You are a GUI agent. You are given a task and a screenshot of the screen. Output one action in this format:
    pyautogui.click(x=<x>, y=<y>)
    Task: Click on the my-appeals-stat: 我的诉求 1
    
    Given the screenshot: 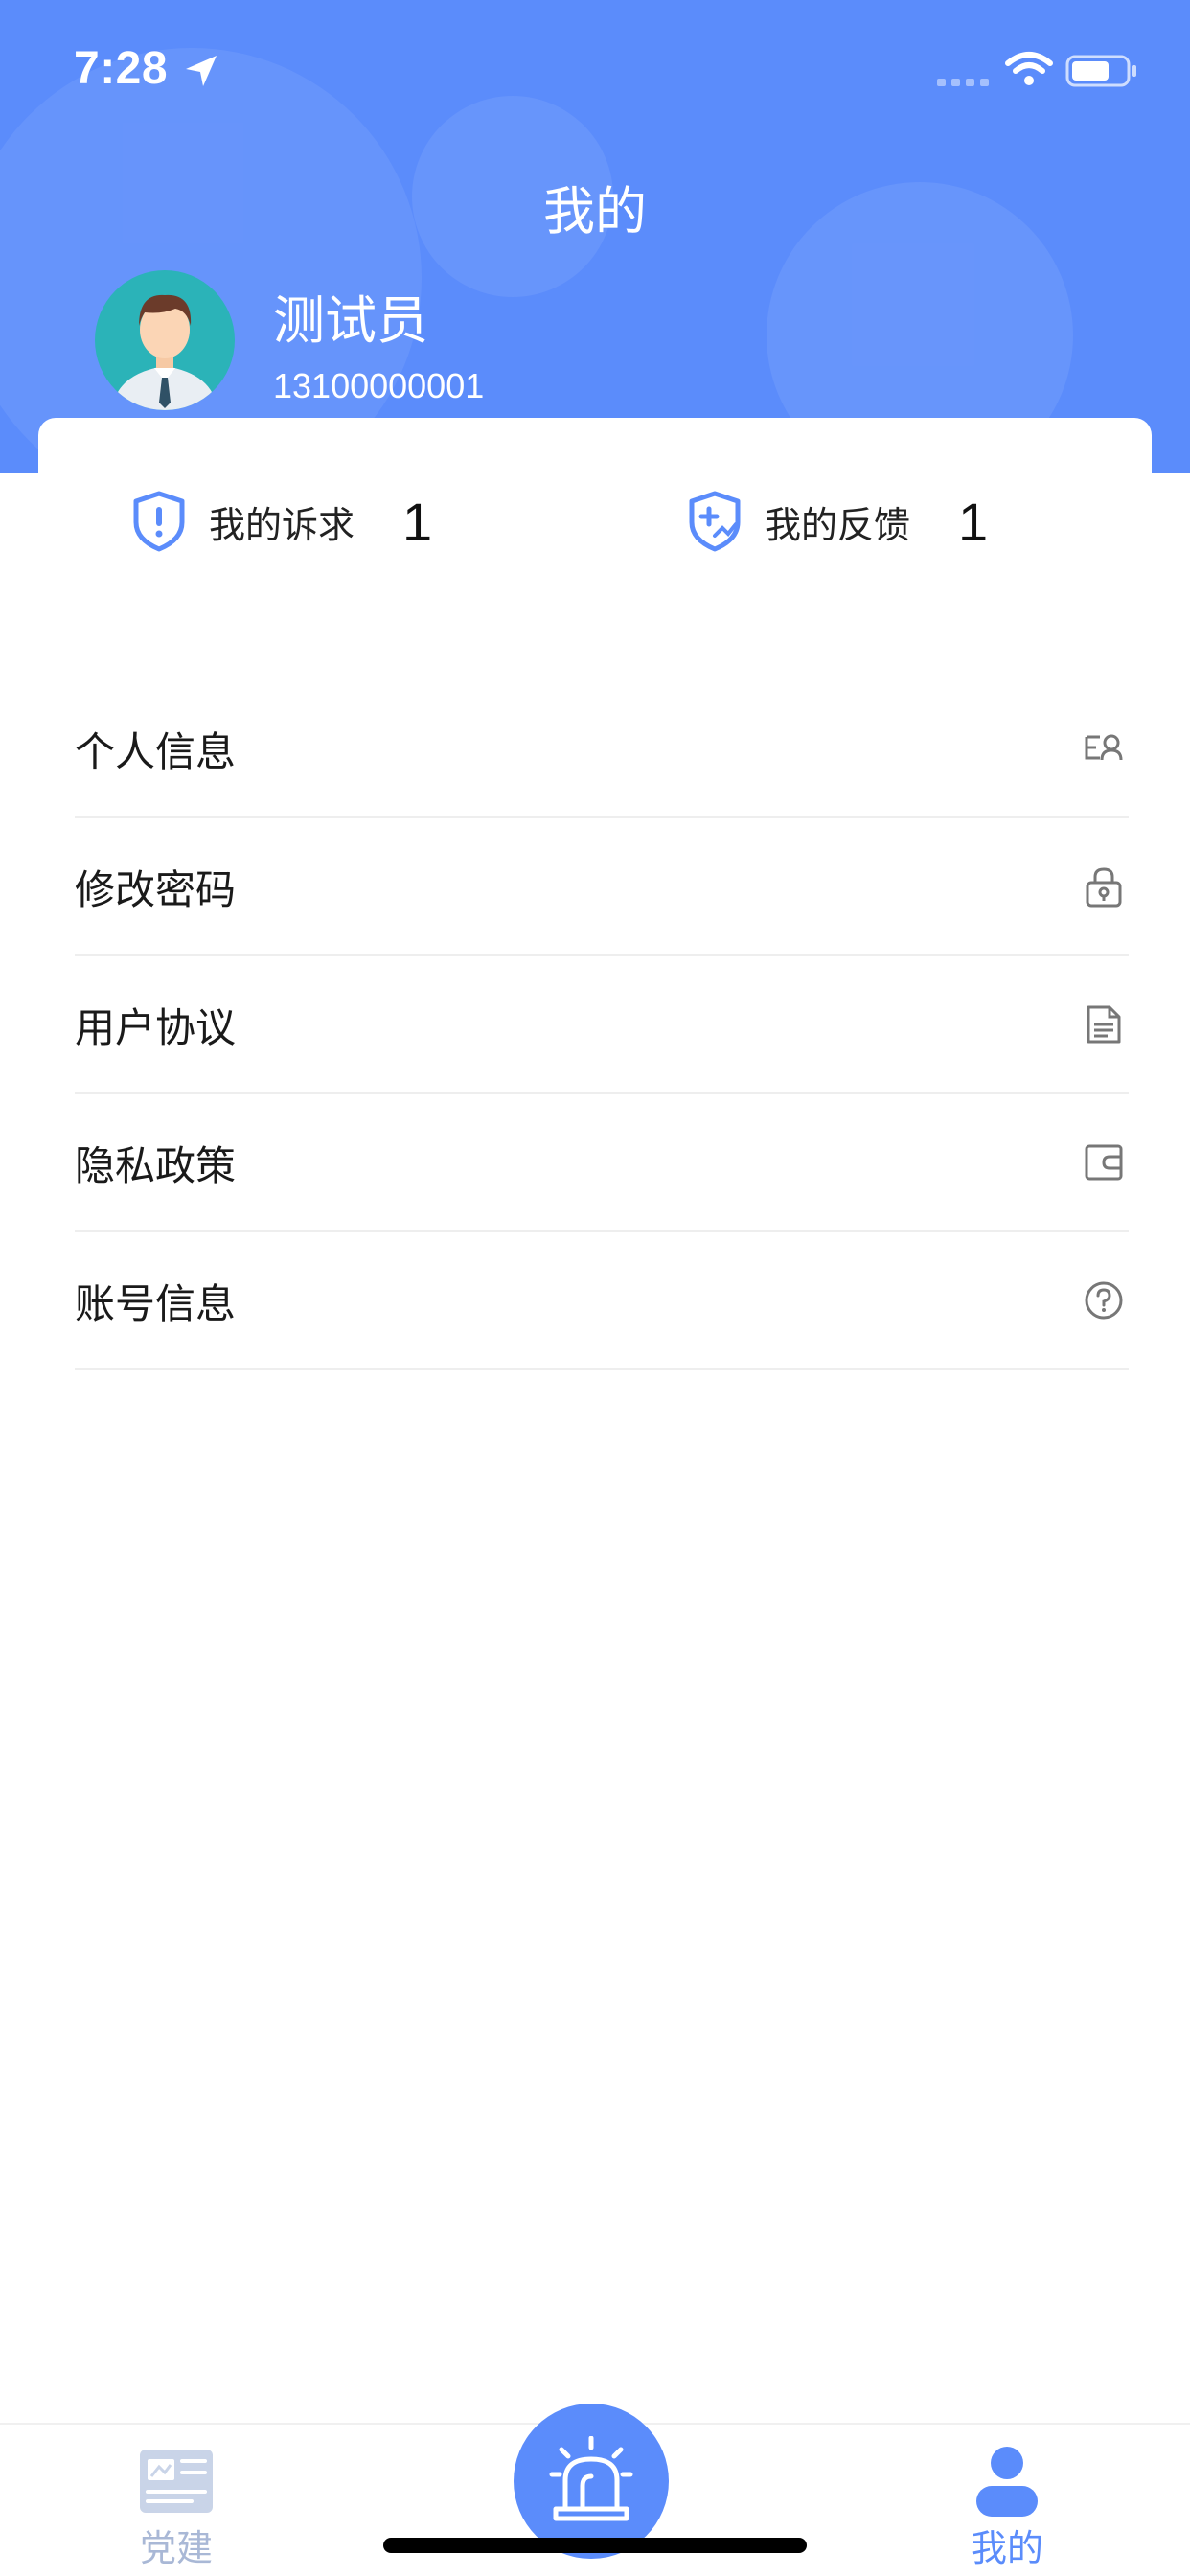 What is the action you would take?
    pyautogui.click(x=281, y=521)
    